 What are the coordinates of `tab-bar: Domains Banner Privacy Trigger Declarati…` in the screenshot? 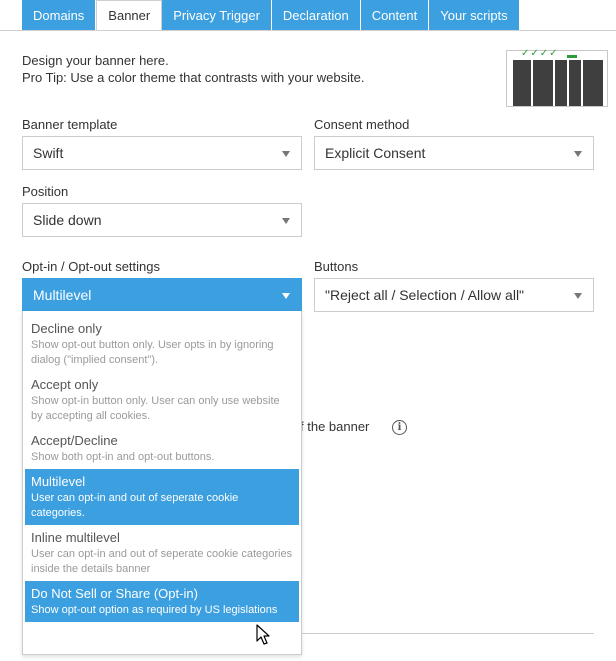 It's located at (271, 15).